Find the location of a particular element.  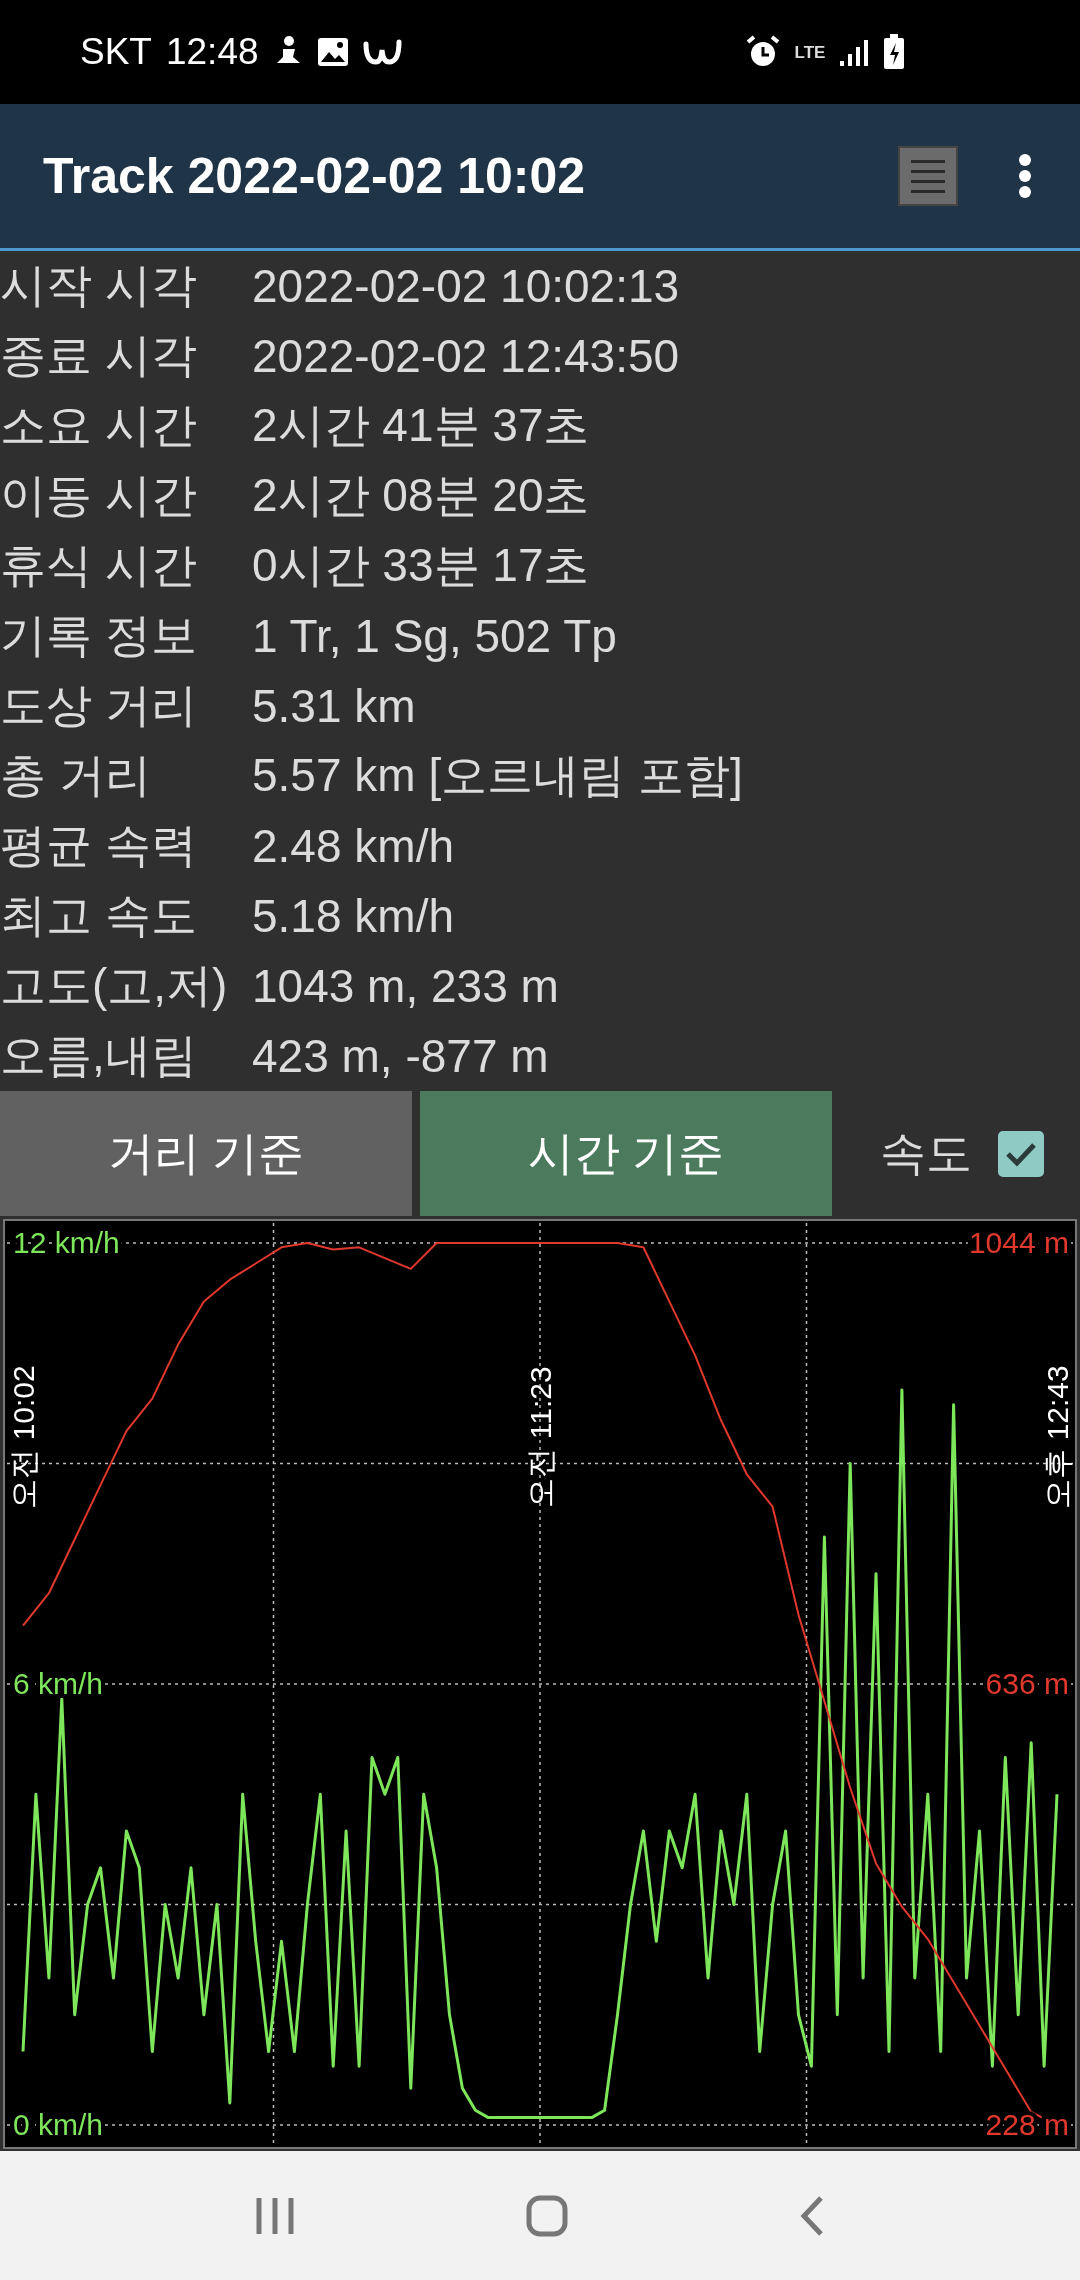

speed-label: 속도 is located at coordinates (926, 1153).